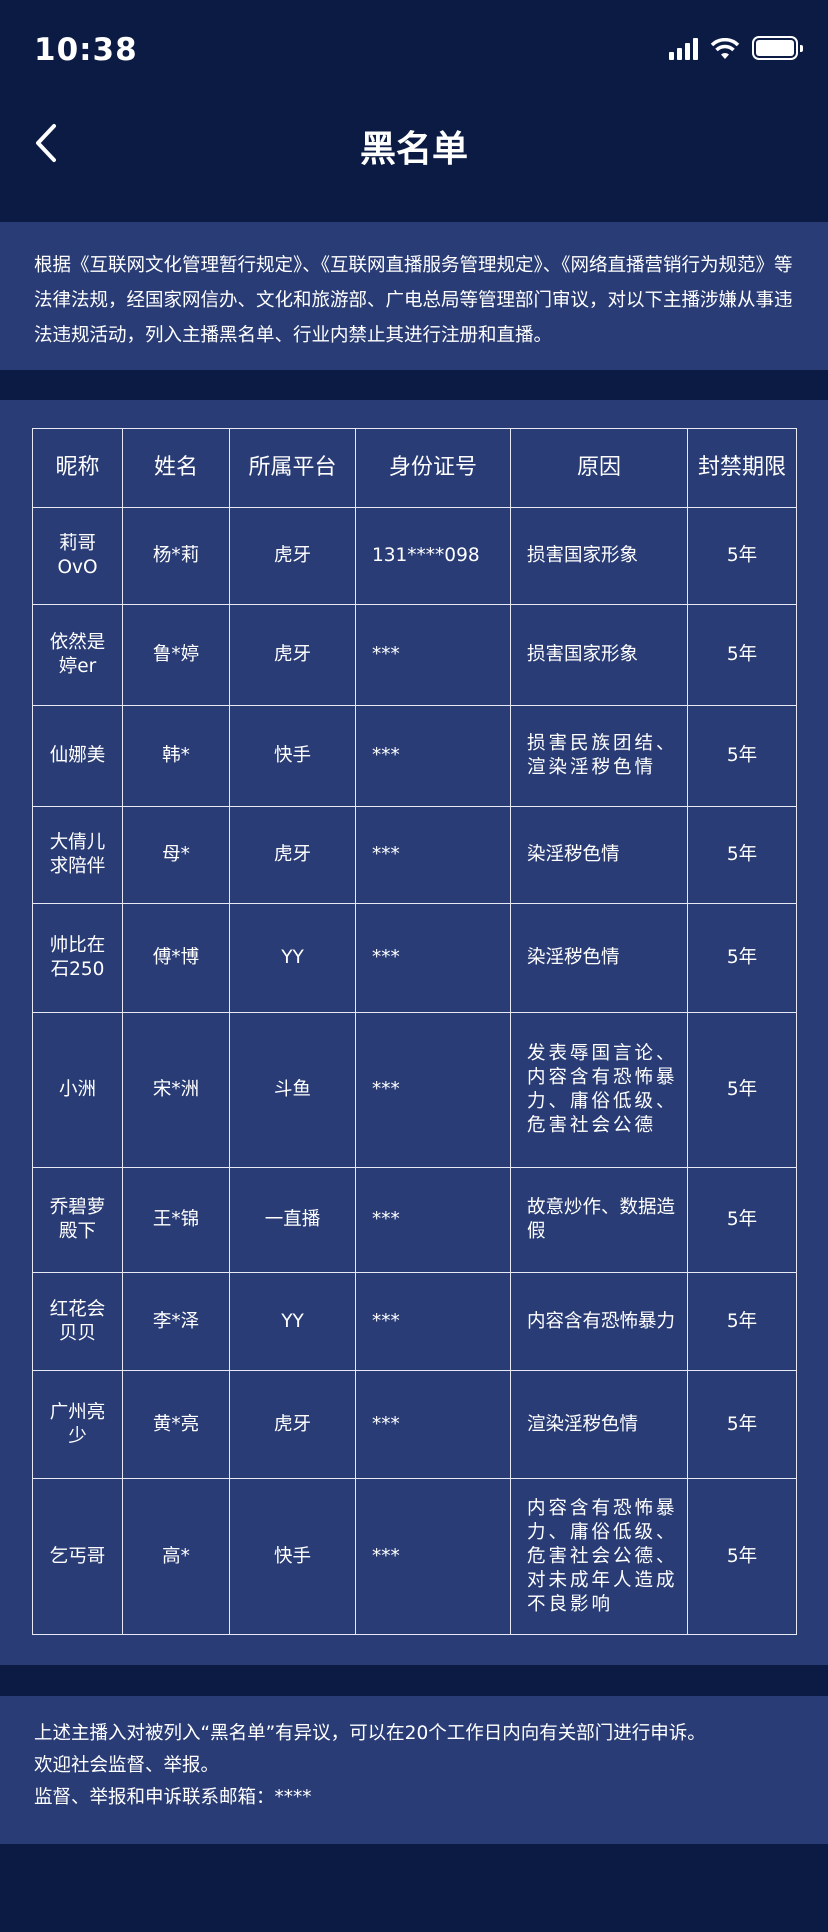 The image size is (828, 1932). Describe the element at coordinates (77, 855) in the screenshot. I see `cell-nickname: 大倩儿求陪伴` at that location.